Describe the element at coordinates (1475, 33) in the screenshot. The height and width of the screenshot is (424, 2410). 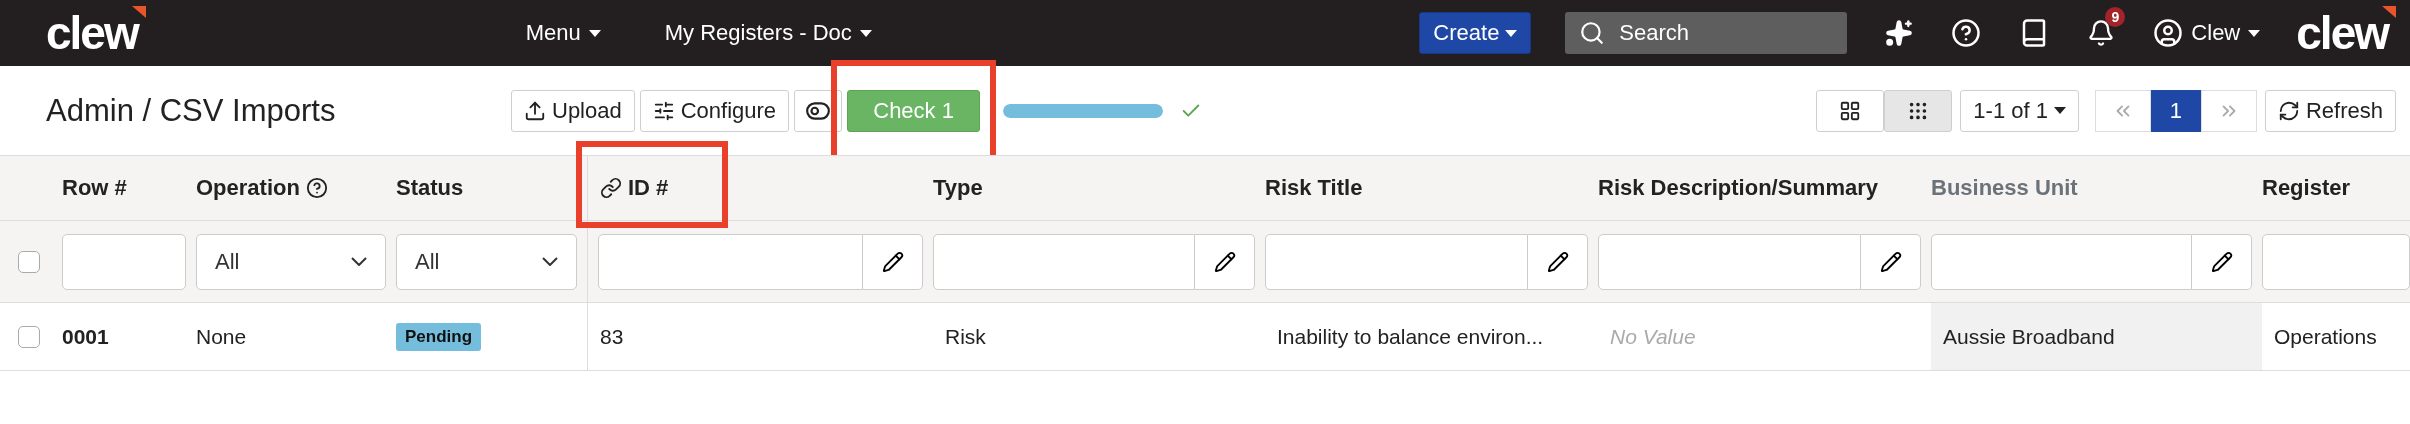
I see `create-button: Create` at that location.